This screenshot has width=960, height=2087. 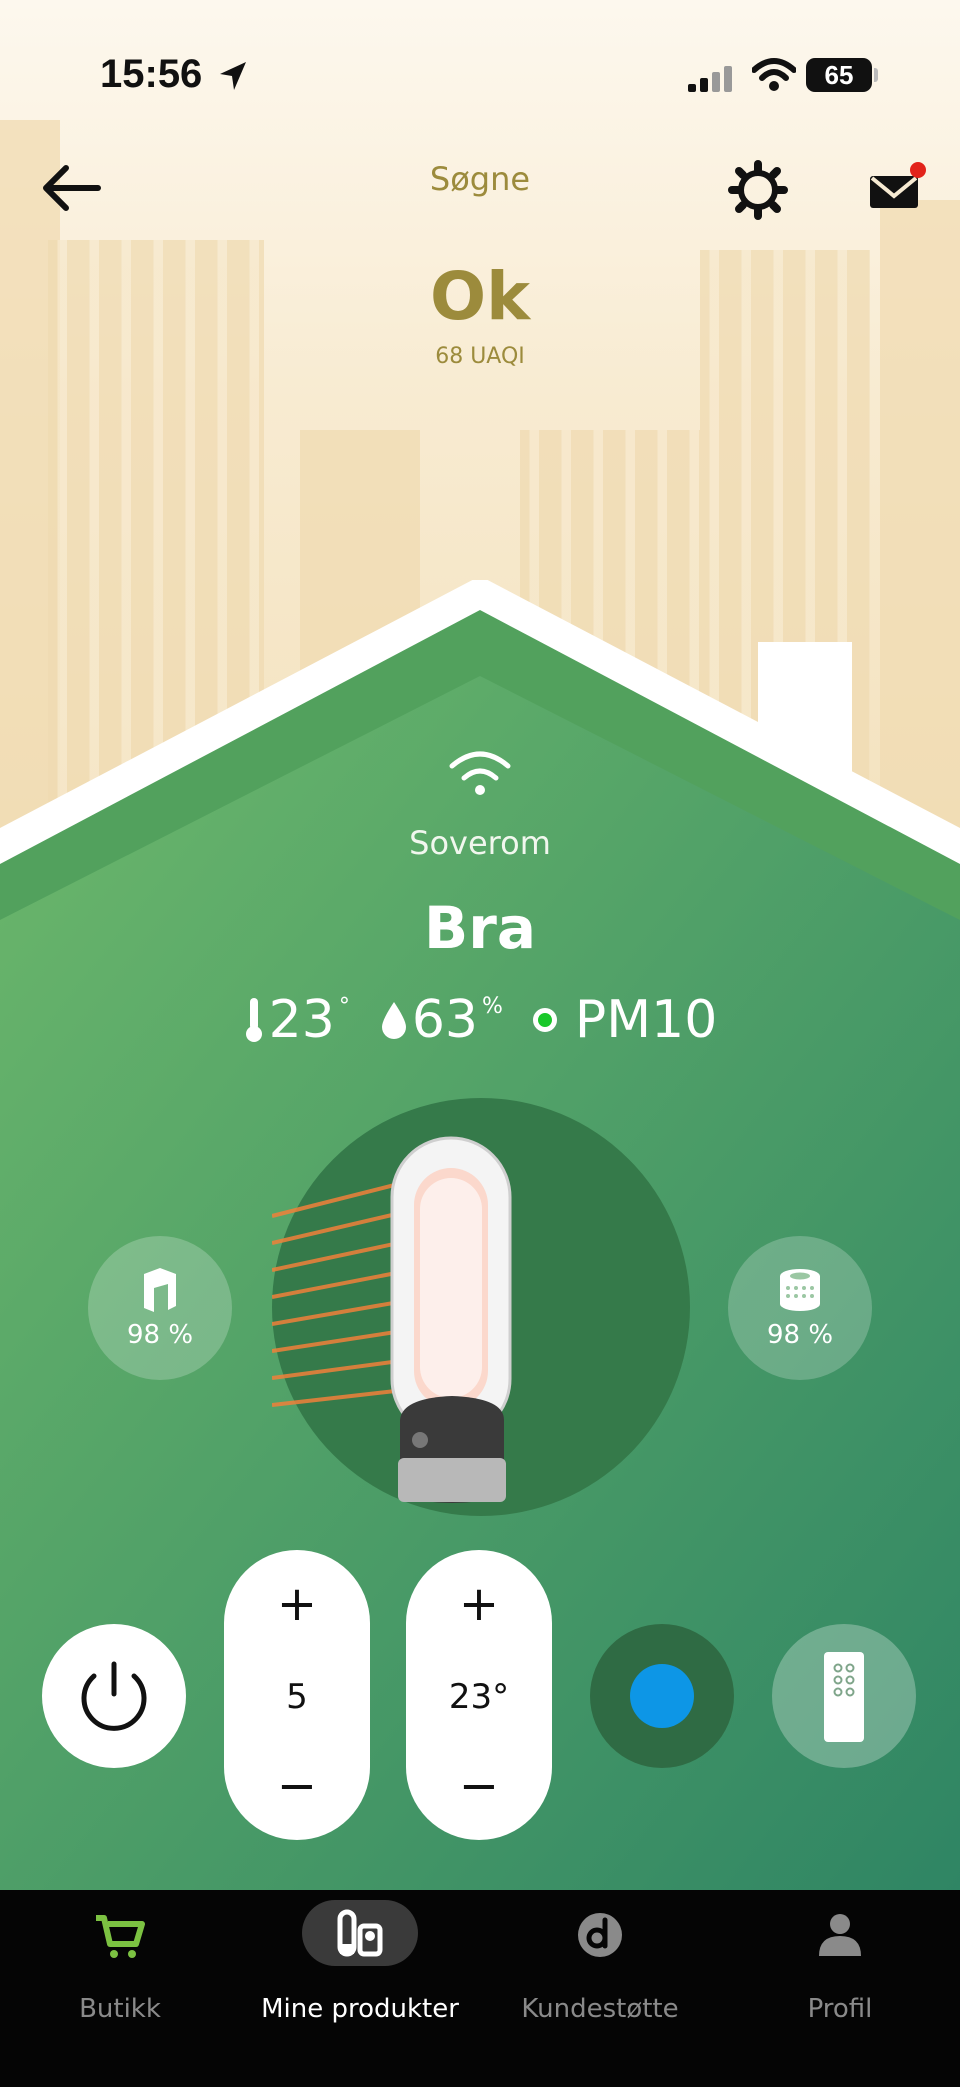 What do you see at coordinates (120, 1936) in the screenshot?
I see `cart-icon` at bounding box center [120, 1936].